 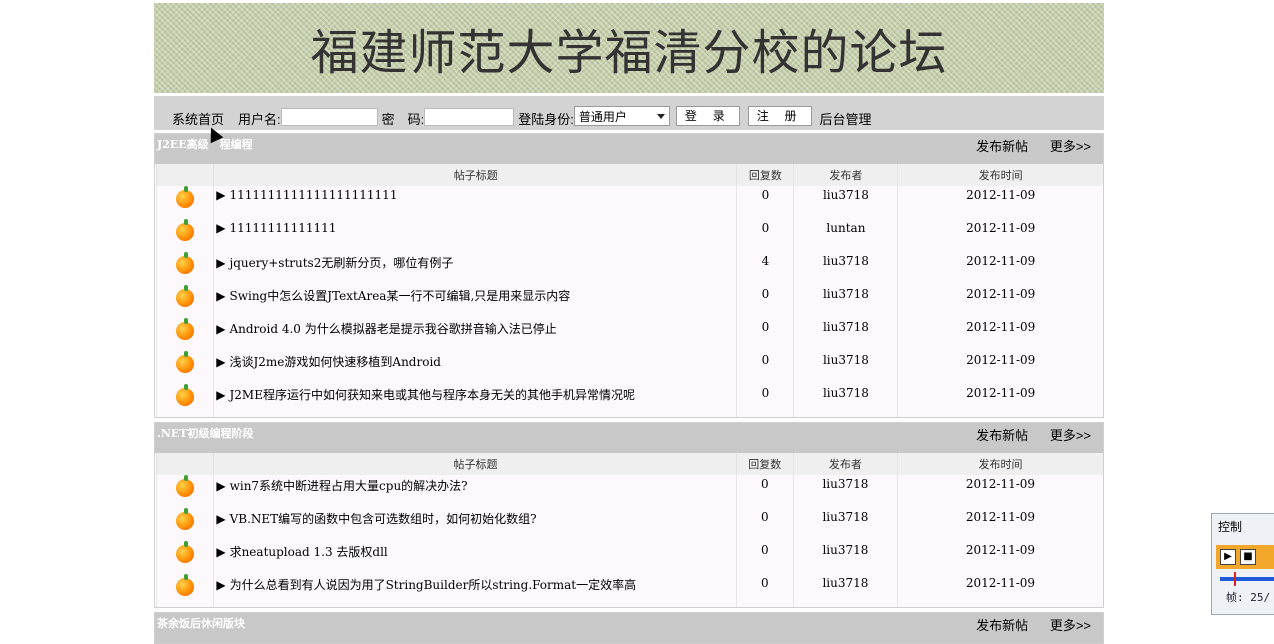 I want to click on title-cell: ▶ 求neatupload 1.3 去版权dll, so click(x=475, y=557).